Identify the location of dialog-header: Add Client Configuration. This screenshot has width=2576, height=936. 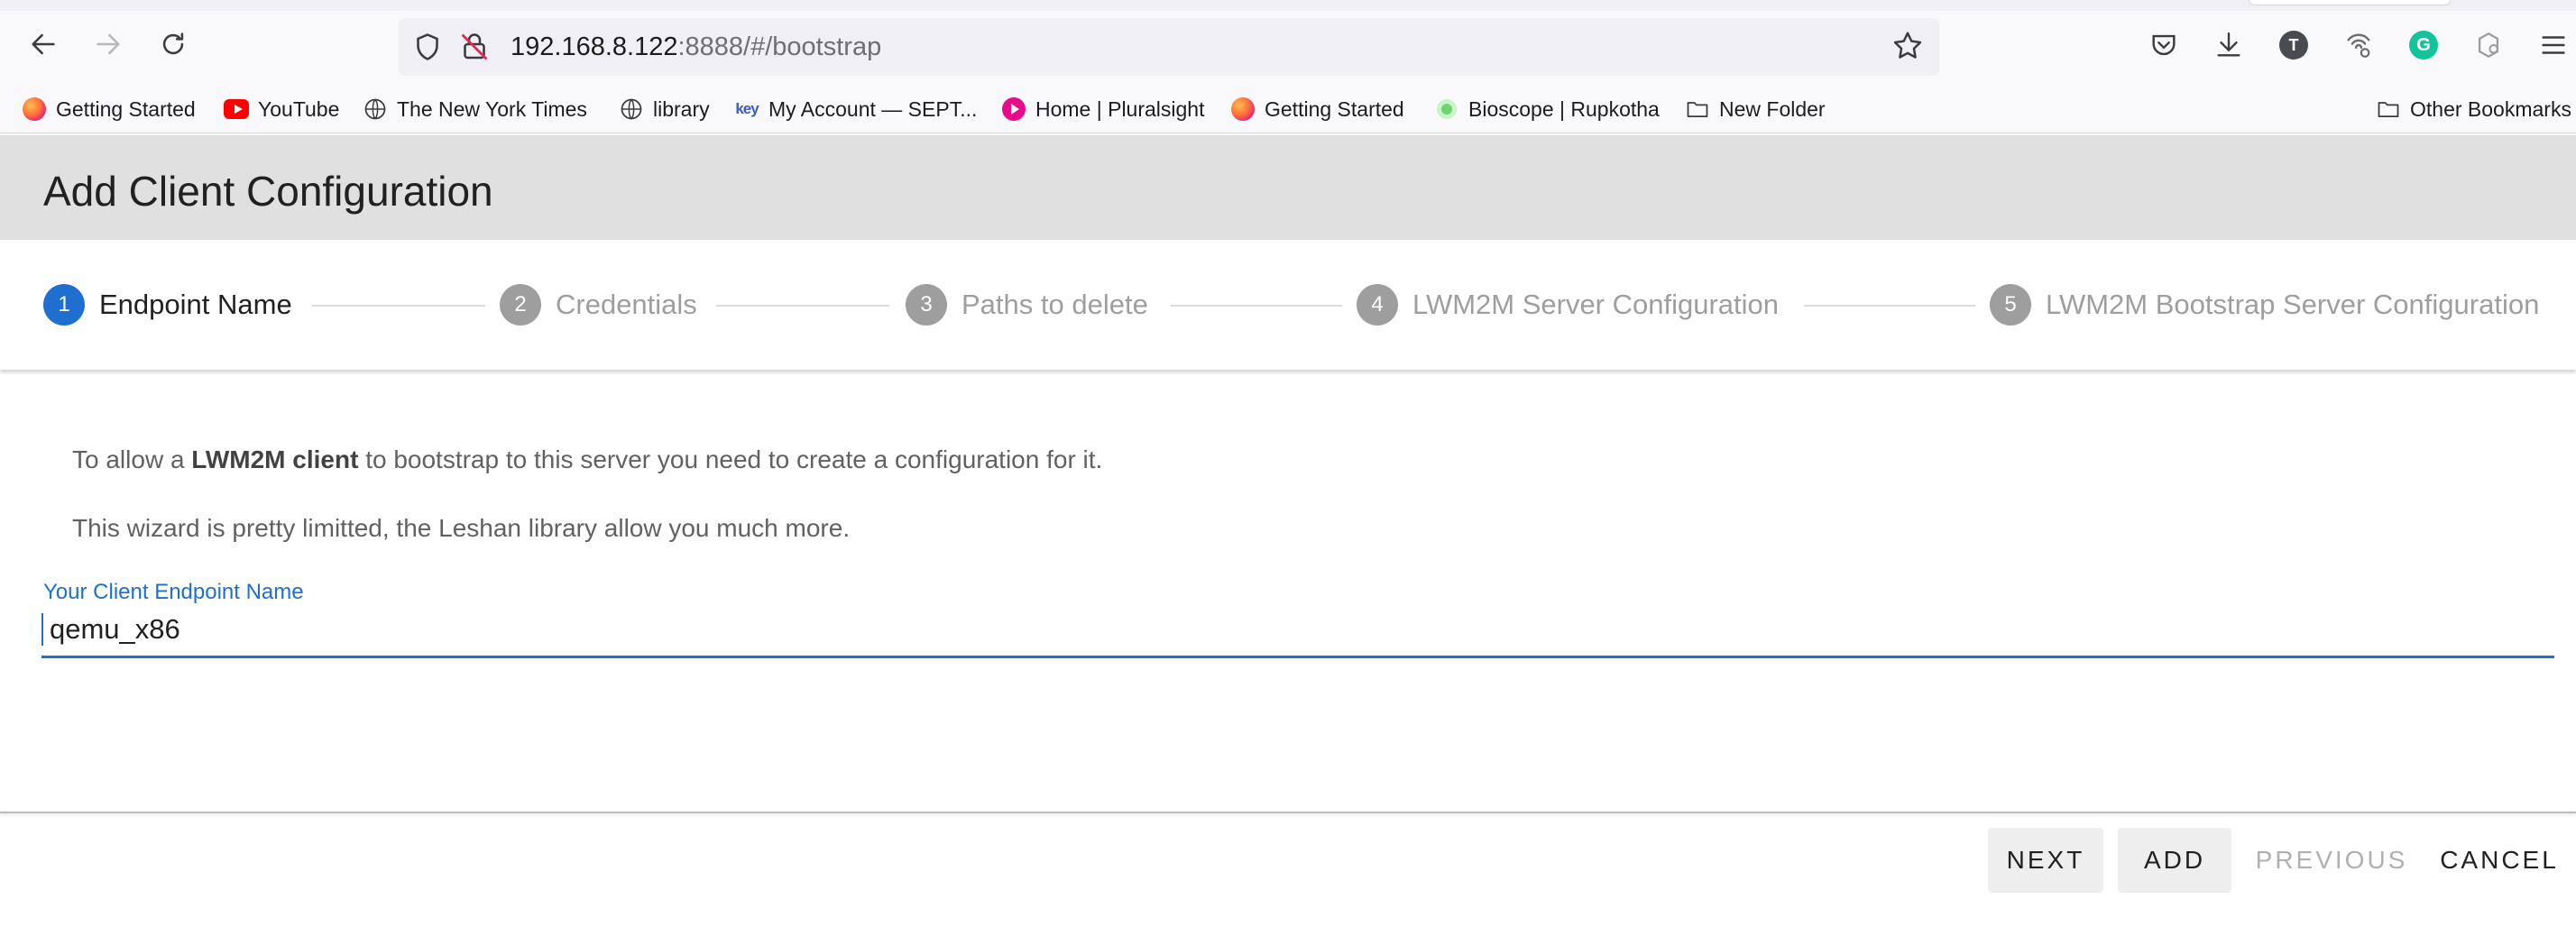
(1288, 187).